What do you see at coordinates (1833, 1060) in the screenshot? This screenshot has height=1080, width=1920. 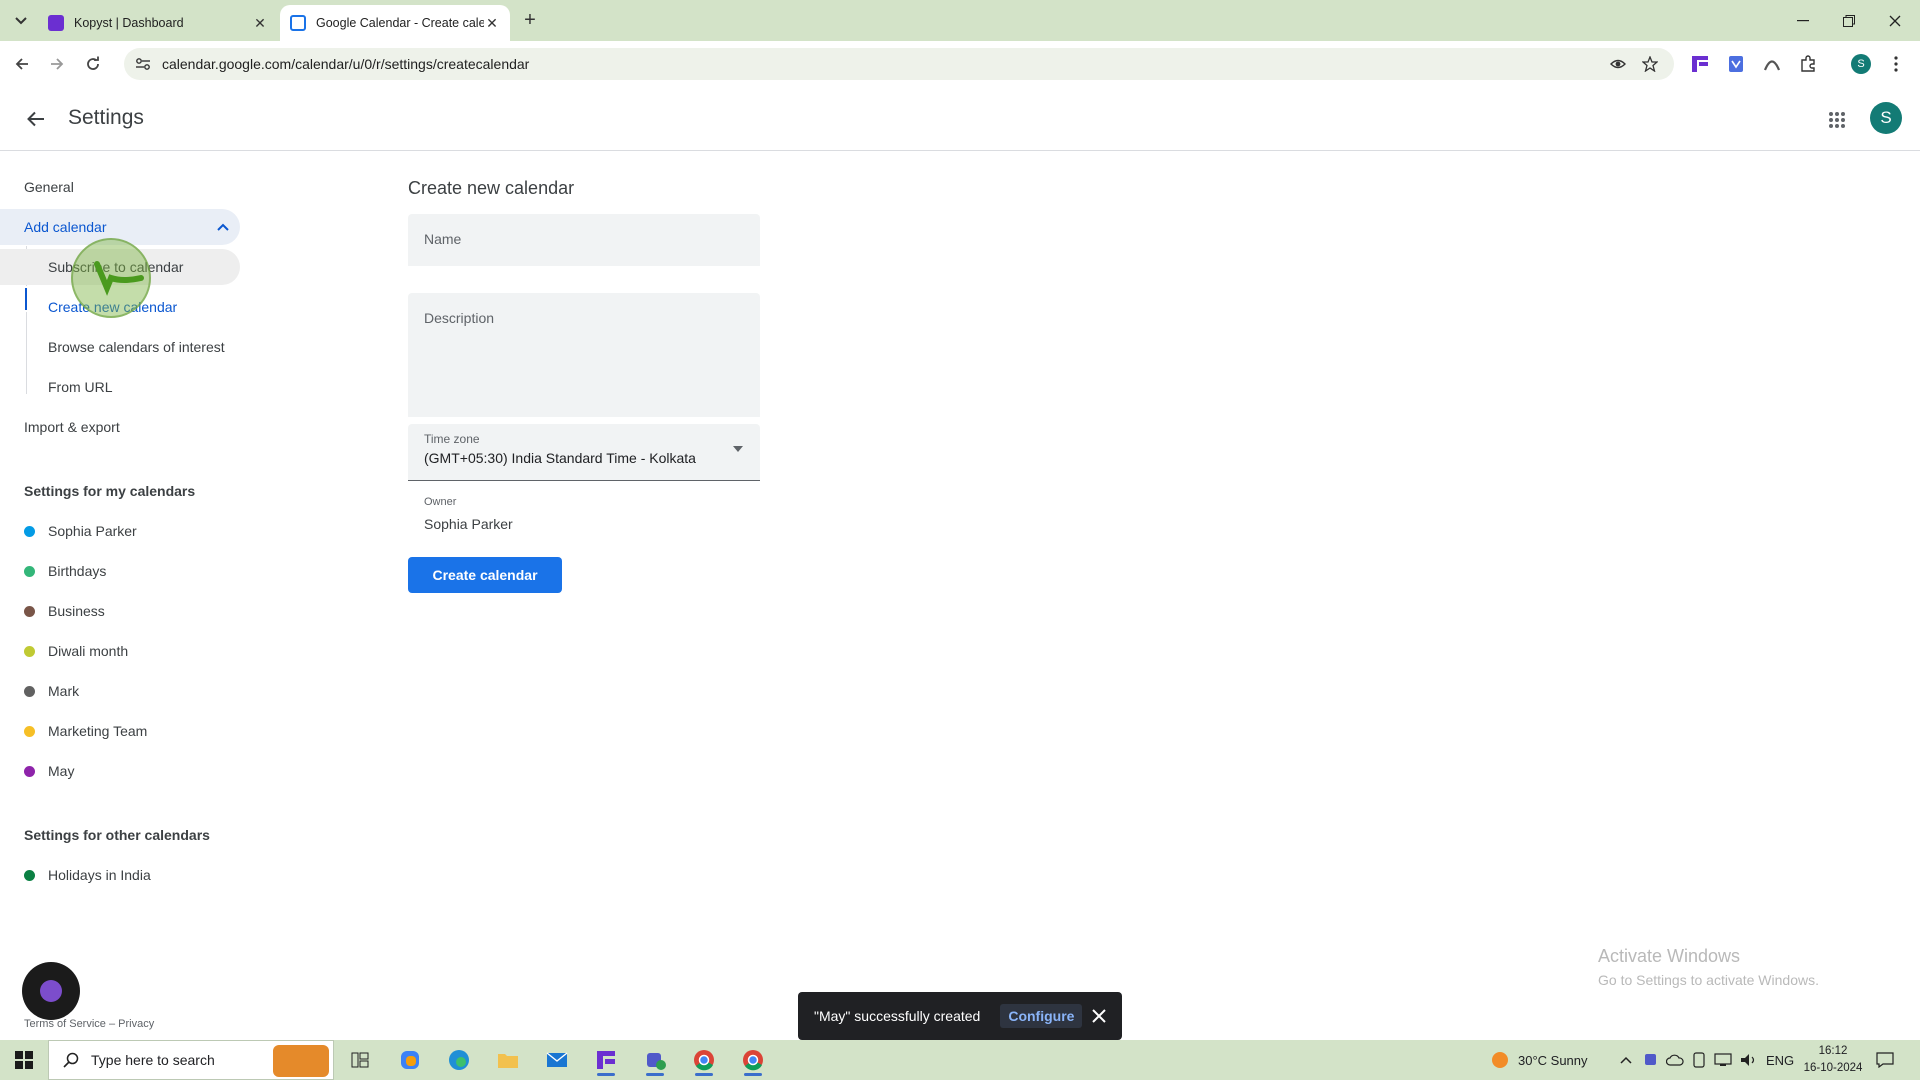 I see `taskbar-clock: 16:12 16-10-2024` at bounding box center [1833, 1060].